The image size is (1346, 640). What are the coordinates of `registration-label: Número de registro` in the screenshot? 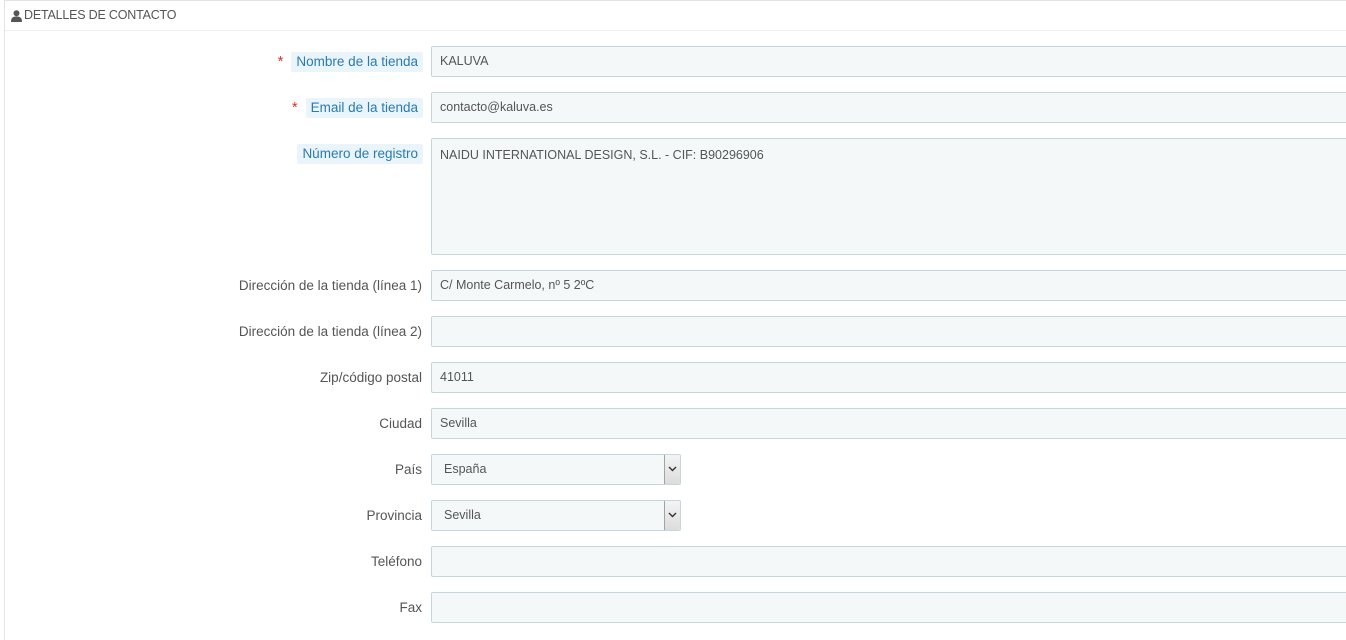 It's located at (360, 153).